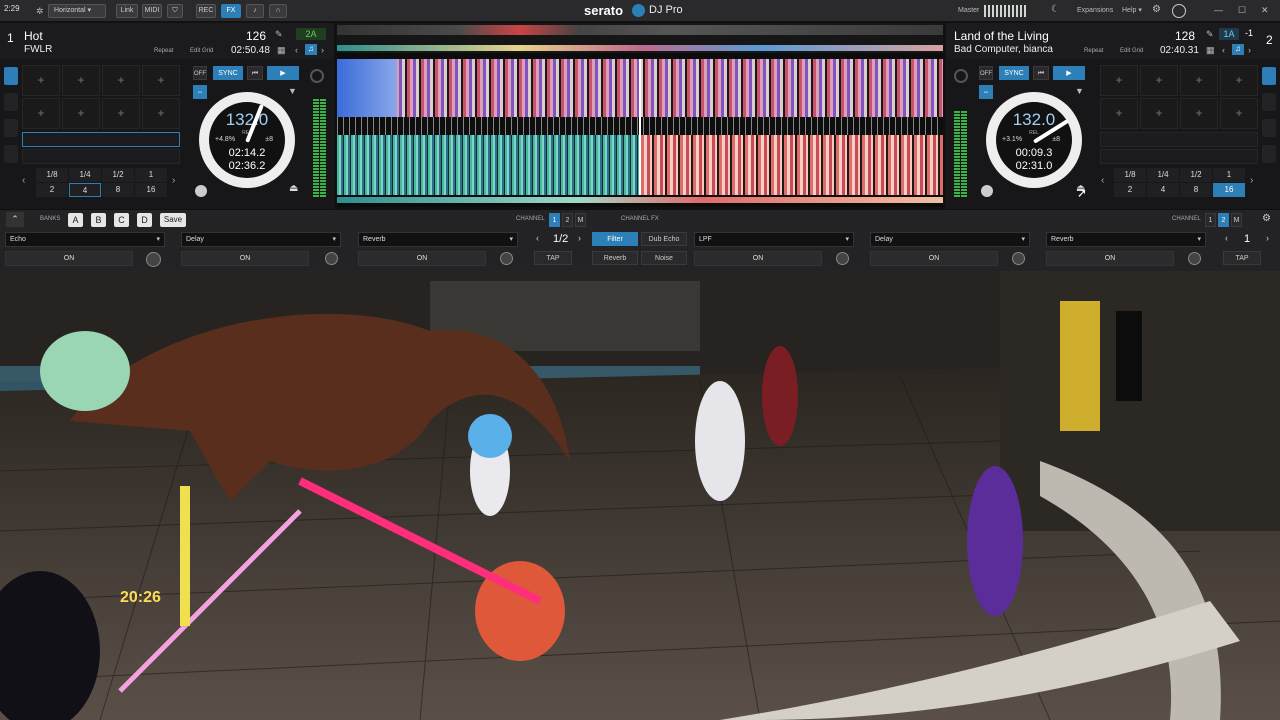 The width and height of the screenshot is (1280, 720). What do you see at coordinates (163, 51) in the screenshot?
I see `deck1-repeat: Repeat` at bounding box center [163, 51].